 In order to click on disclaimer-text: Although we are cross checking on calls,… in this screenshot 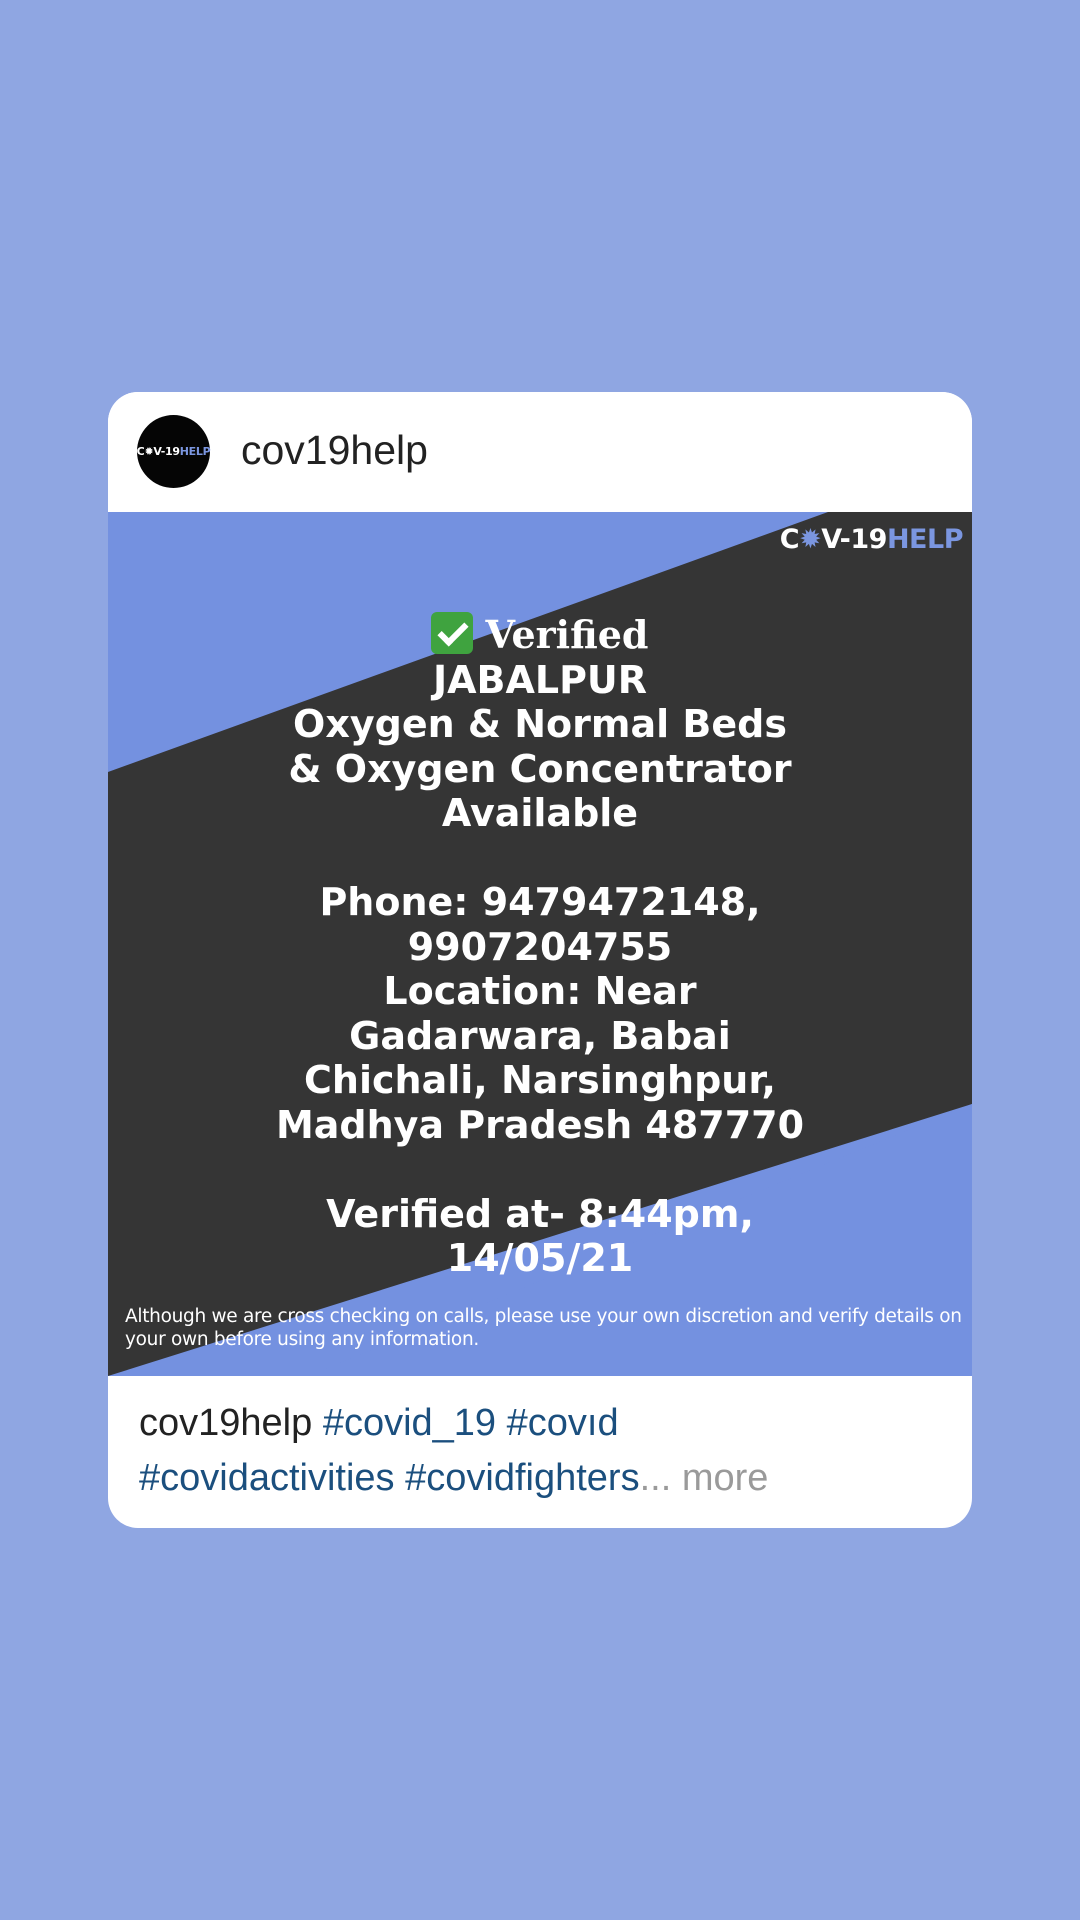, I will do `click(543, 1328)`.